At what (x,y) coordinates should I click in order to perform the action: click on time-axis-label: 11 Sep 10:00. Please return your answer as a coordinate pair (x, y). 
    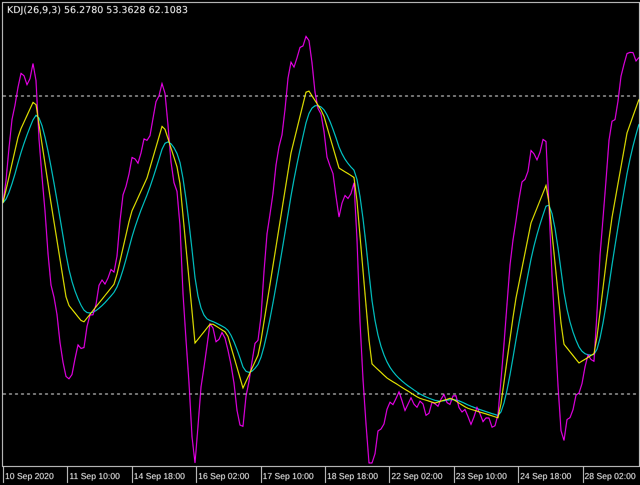
    Looking at the image, I should click on (99, 475).